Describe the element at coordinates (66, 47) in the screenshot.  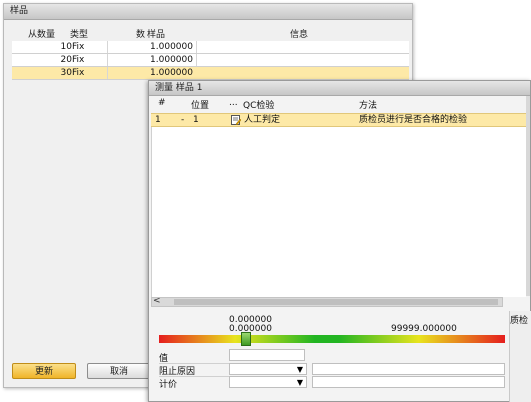
I see `row-from-qty: 10` at that location.